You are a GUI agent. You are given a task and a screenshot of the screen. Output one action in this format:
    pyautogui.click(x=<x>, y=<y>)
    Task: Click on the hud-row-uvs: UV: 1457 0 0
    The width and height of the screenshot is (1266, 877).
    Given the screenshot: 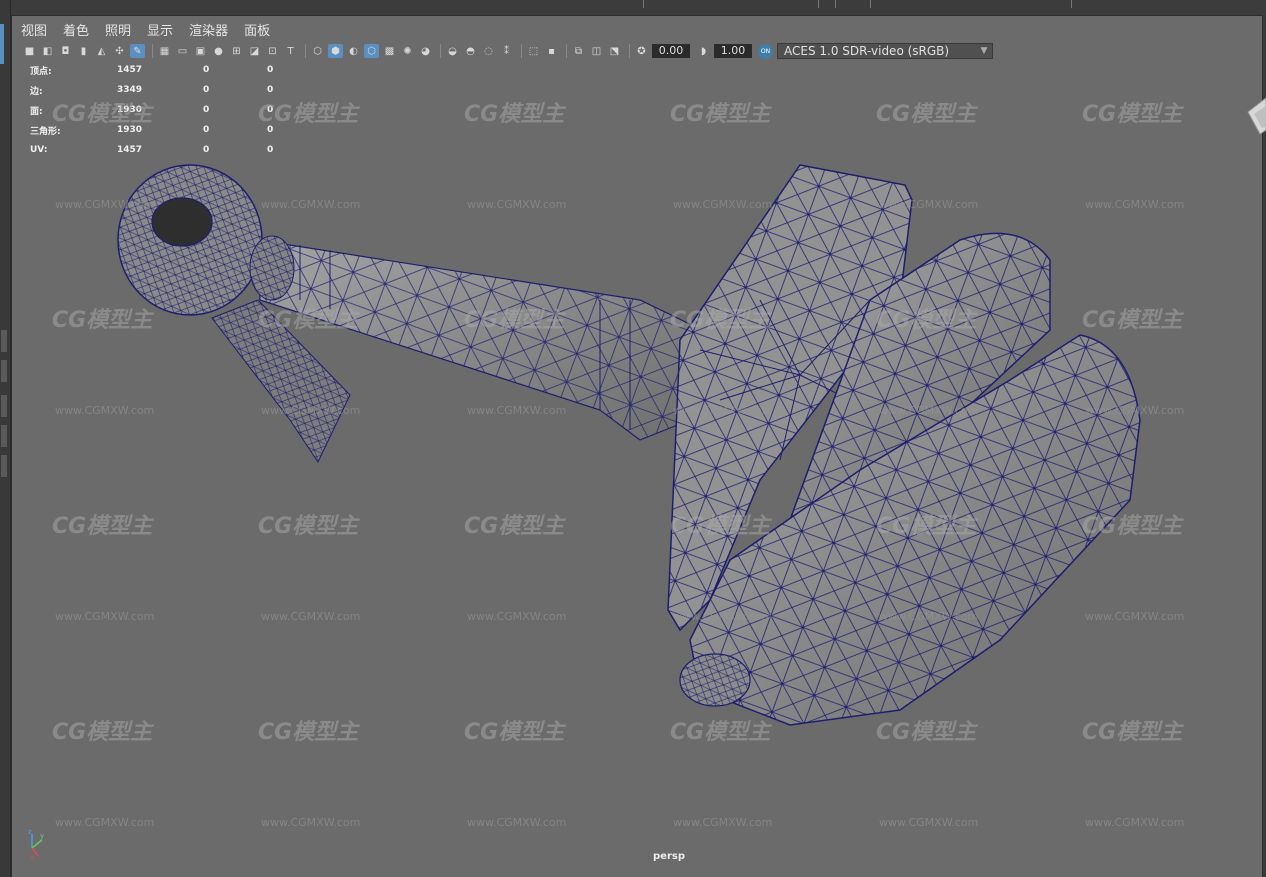 What is the action you would take?
    pyautogui.click(x=152, y=150)
    